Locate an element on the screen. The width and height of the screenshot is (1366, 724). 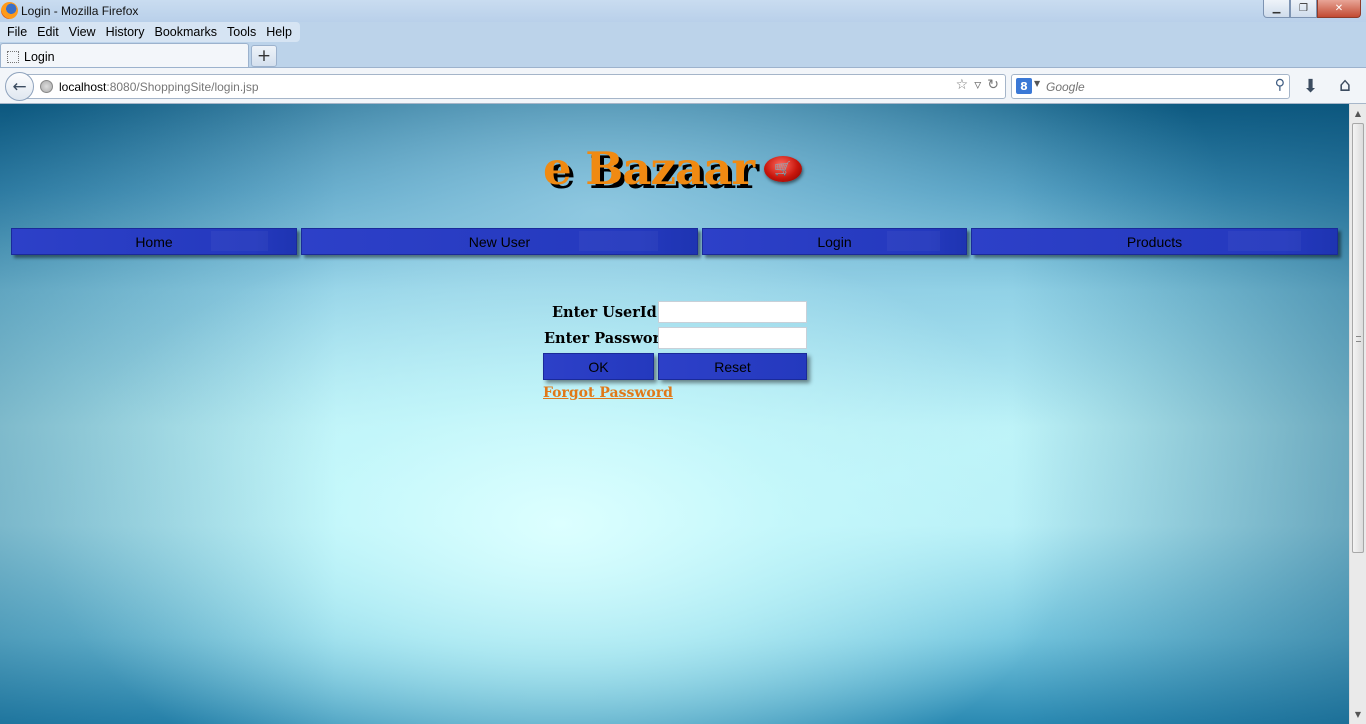
scroll-down-arrow-icon: ▼ is located at coordinates (1358, 714).